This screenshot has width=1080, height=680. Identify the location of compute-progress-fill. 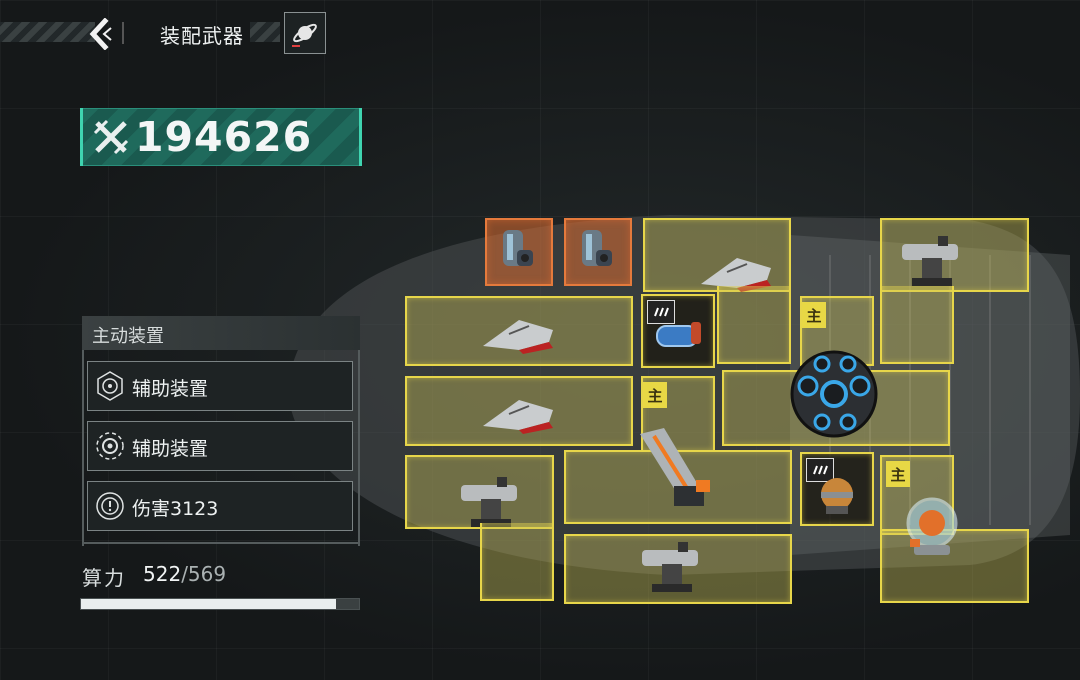
(208, 604).